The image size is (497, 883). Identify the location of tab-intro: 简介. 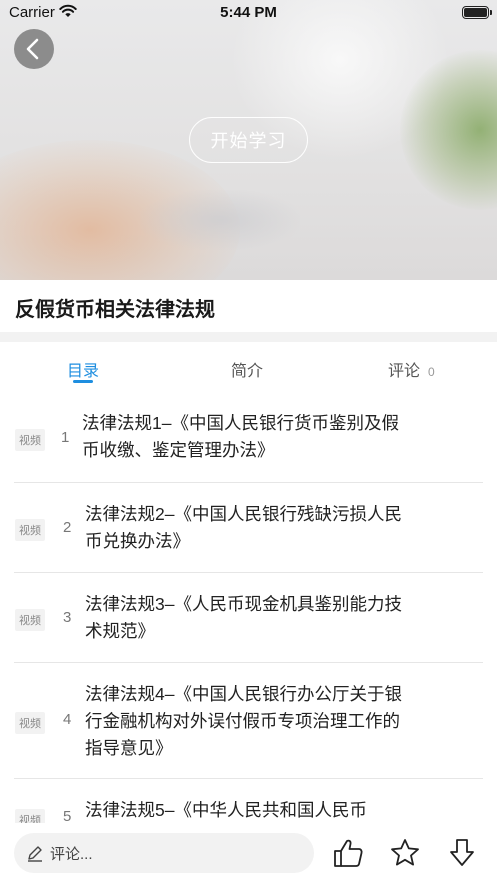
(247, 369).